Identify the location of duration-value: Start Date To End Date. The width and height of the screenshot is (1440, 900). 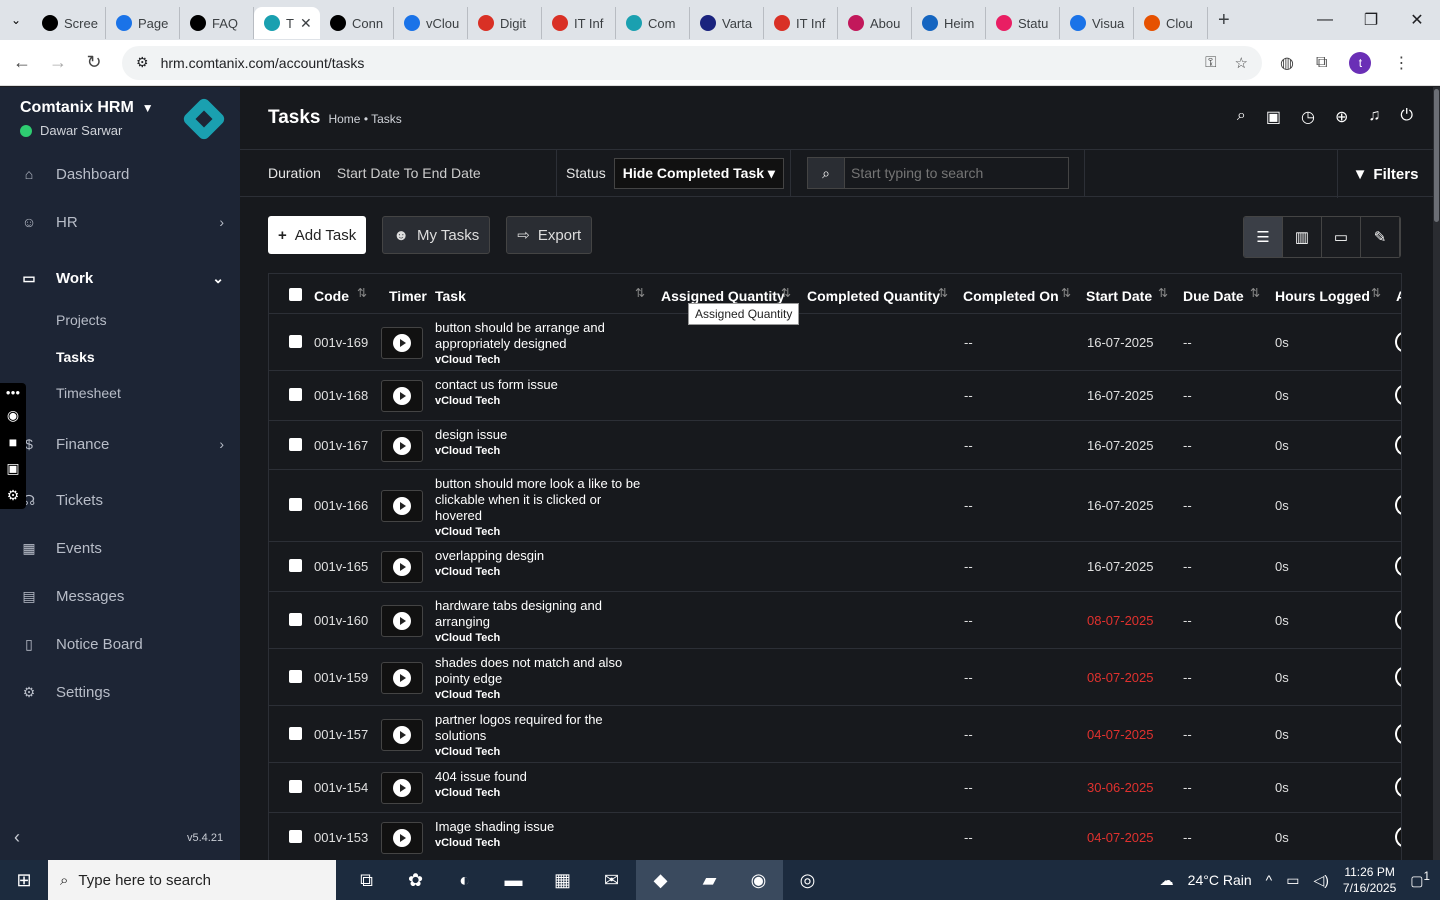
(409, 173).